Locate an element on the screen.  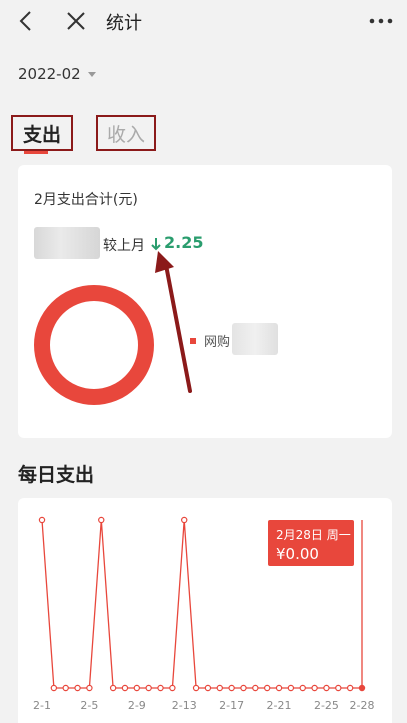
tooltip-value: ¥0.00 is located at coordinates (297, 554).